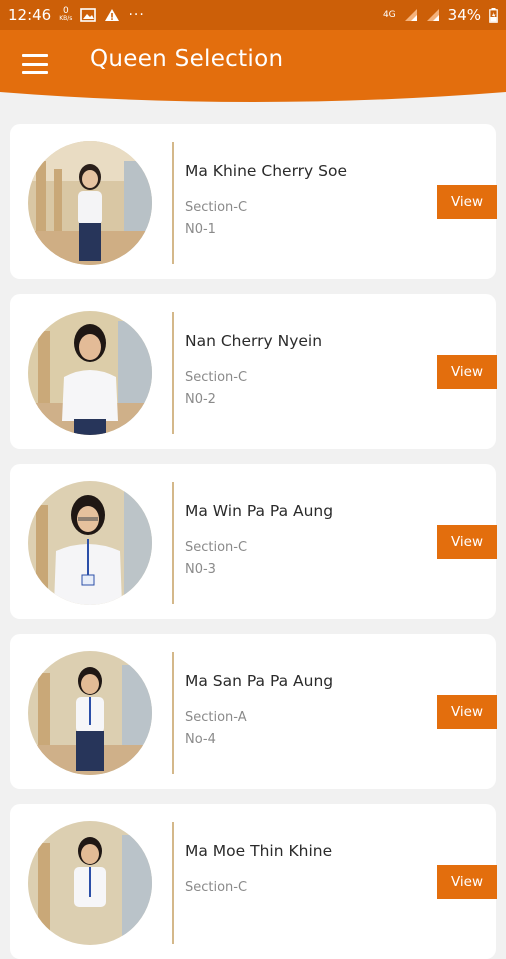 The image size is (506, 959). Describe the element at coordinates (88, 15) in the screenshot. I see `gallery-icon` at that location.